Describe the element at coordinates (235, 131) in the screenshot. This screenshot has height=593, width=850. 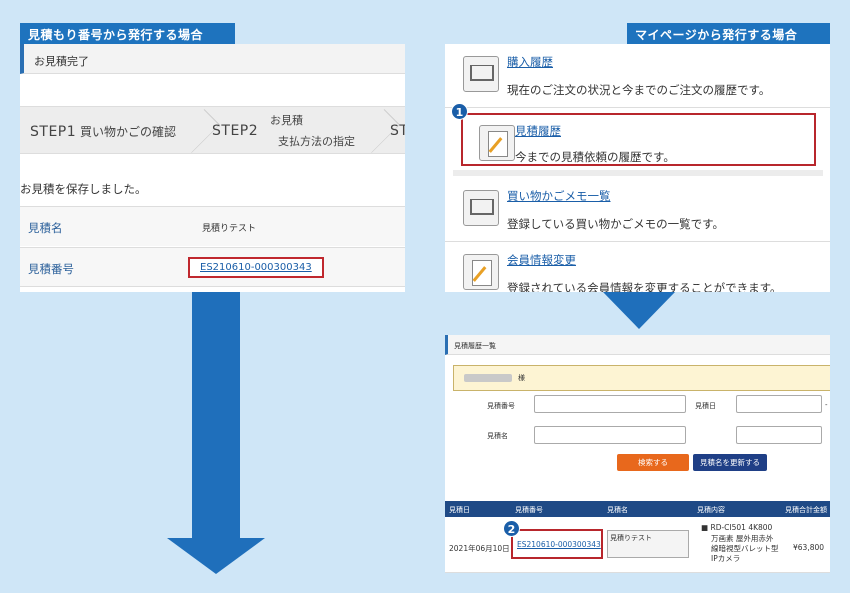
I see `step-2-number: STEP2` at that location.